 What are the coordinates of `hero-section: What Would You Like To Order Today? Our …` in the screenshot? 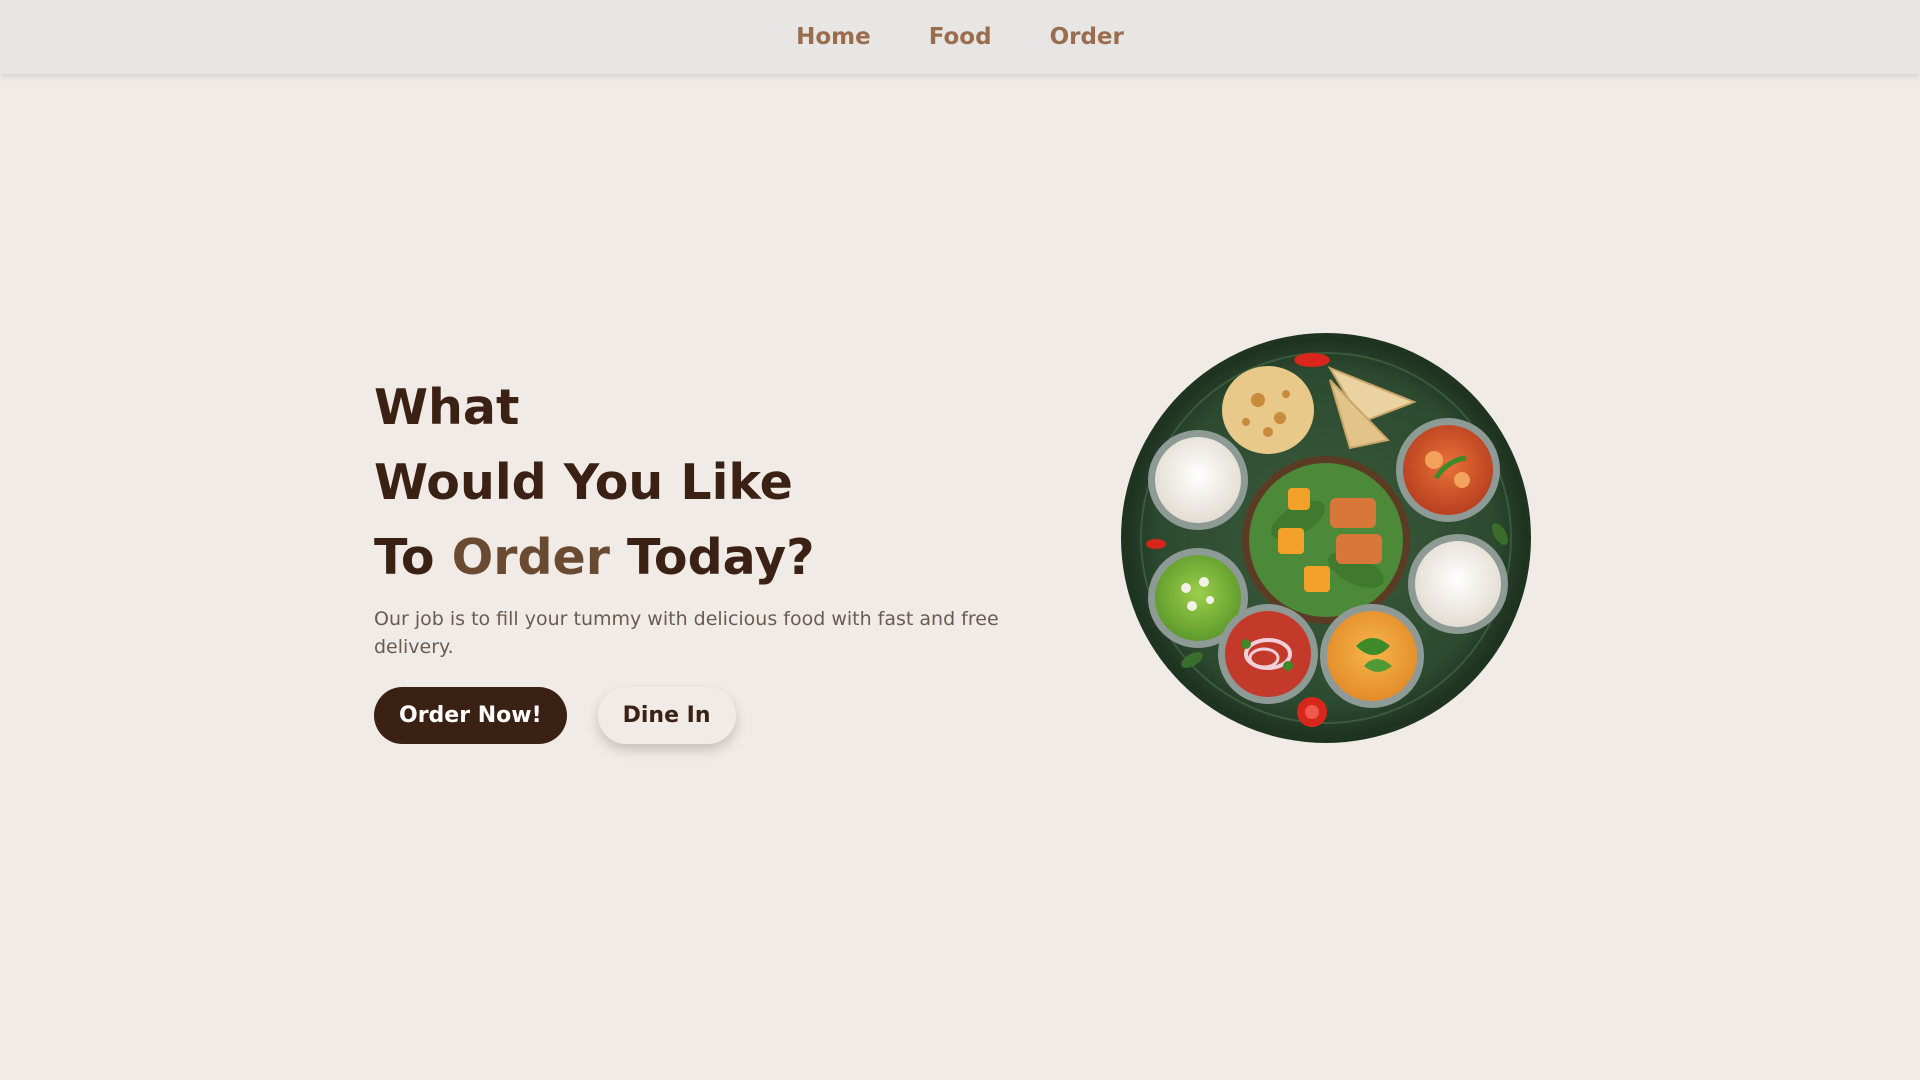 It's located at (724, 557).